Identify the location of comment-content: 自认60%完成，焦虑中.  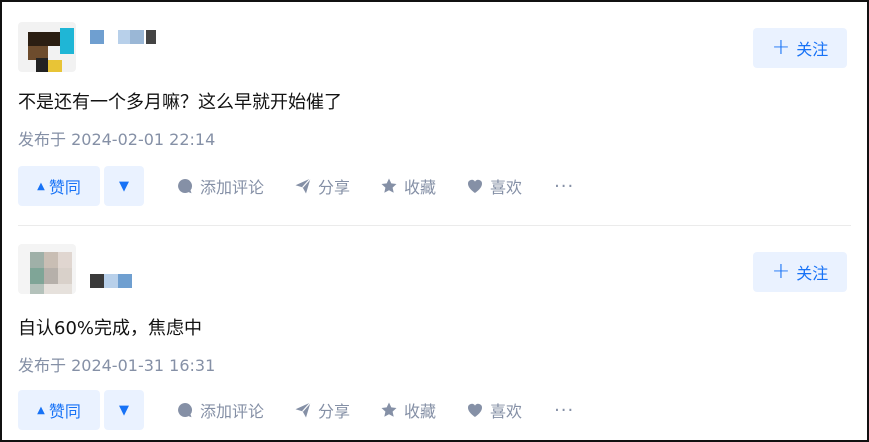
(110, 328).